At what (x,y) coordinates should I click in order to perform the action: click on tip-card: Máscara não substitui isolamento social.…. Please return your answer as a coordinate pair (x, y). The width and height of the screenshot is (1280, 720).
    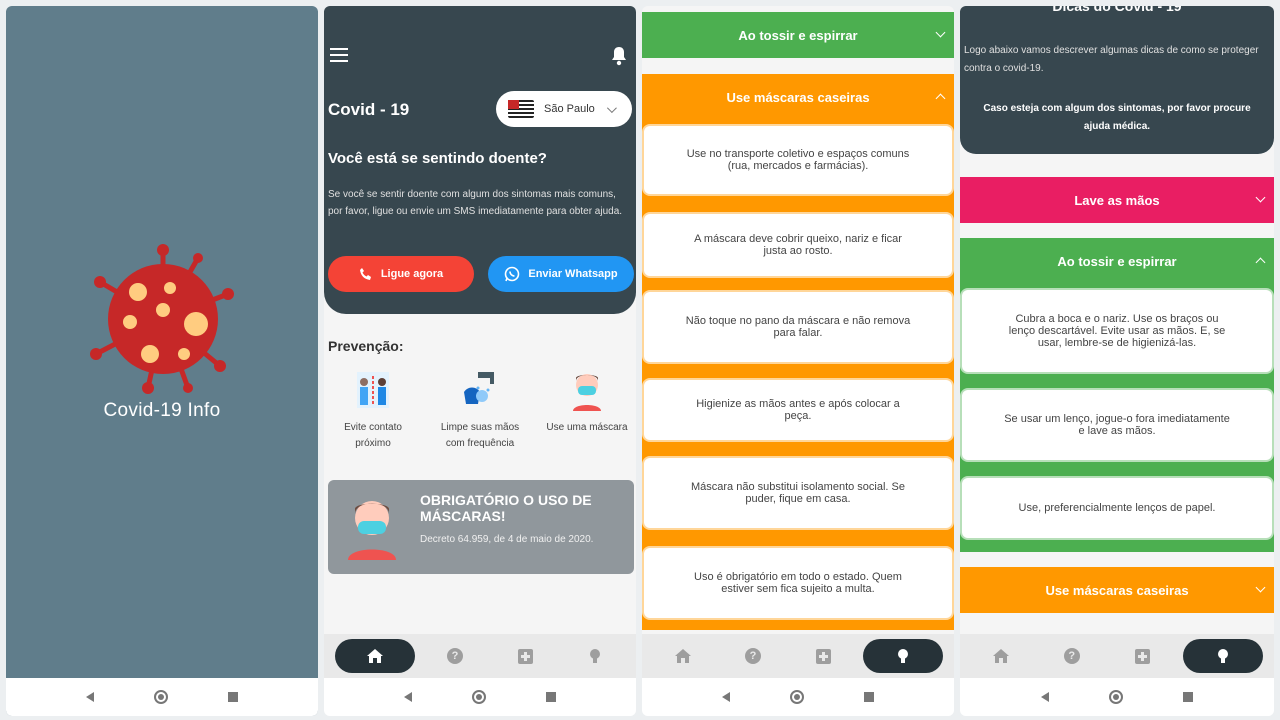
    Looking at the image, I should click on (798, 493).